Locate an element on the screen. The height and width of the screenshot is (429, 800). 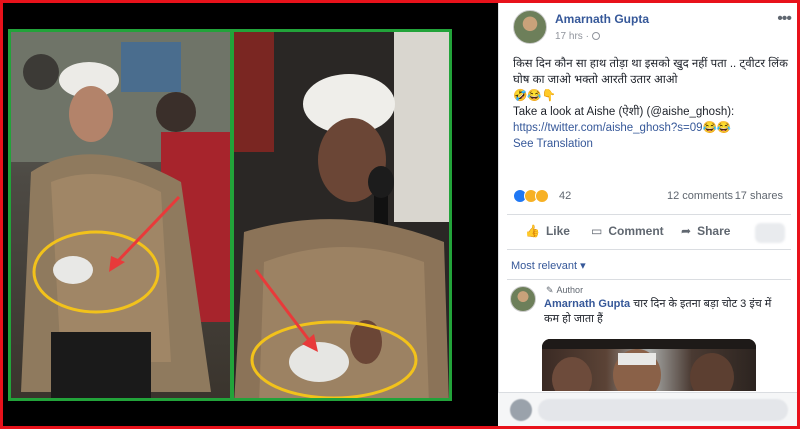
like-button: 👍 Like is located at coordinates (547, 231).